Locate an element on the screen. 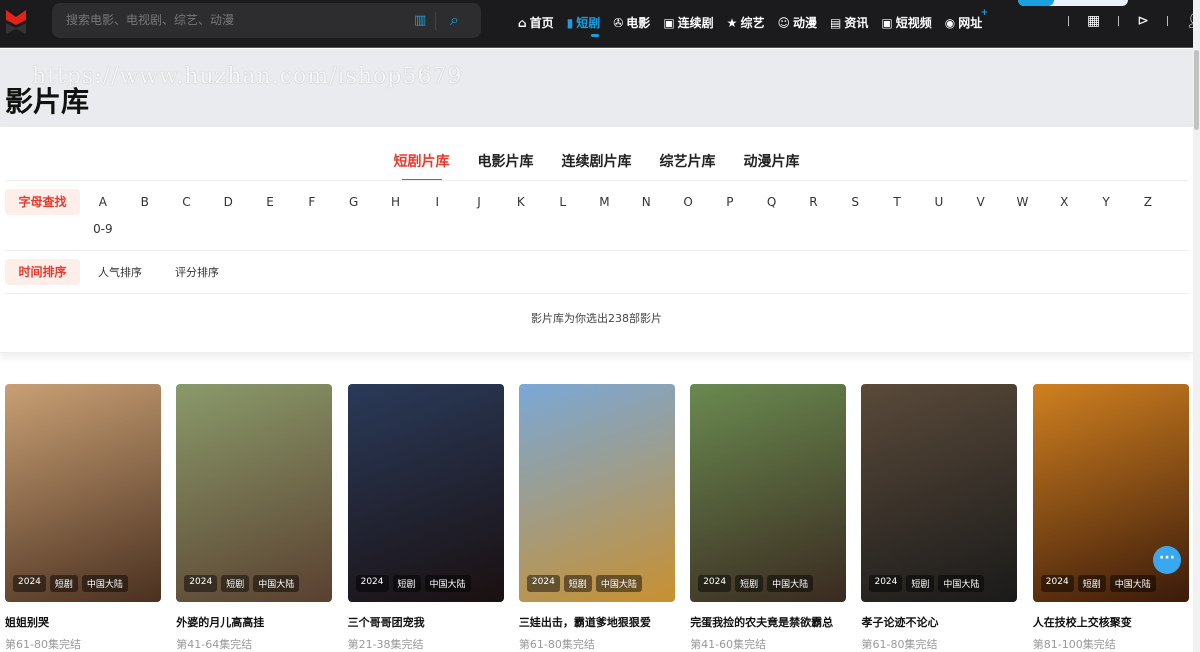 The height and width of the screenshot is (652, 1200). home-icon: ⌂ is located at coordinates (522, 22).